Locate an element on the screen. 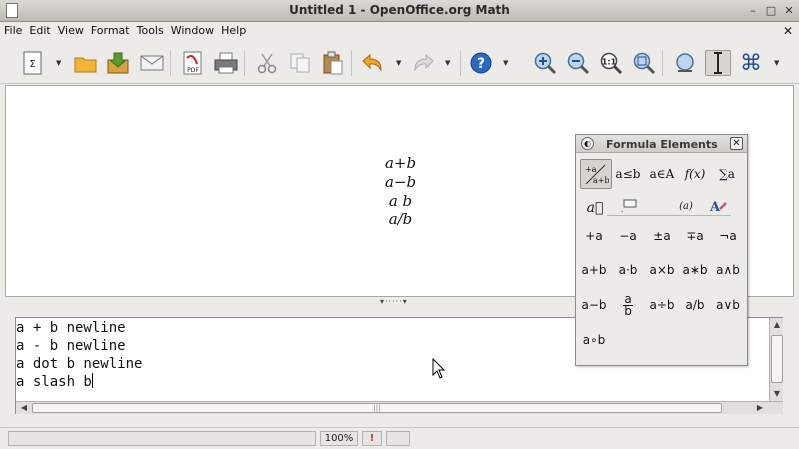 This screenshot has width=799, height=449. export-pdf-icon: PDF is located at coordinates (193, 63).